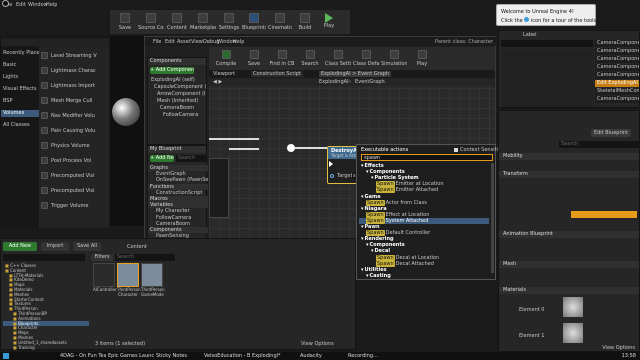  What do you see at coordinates (547, 43) in the screenshot?
I see `outliner-search` at bounding box center [547, 43].